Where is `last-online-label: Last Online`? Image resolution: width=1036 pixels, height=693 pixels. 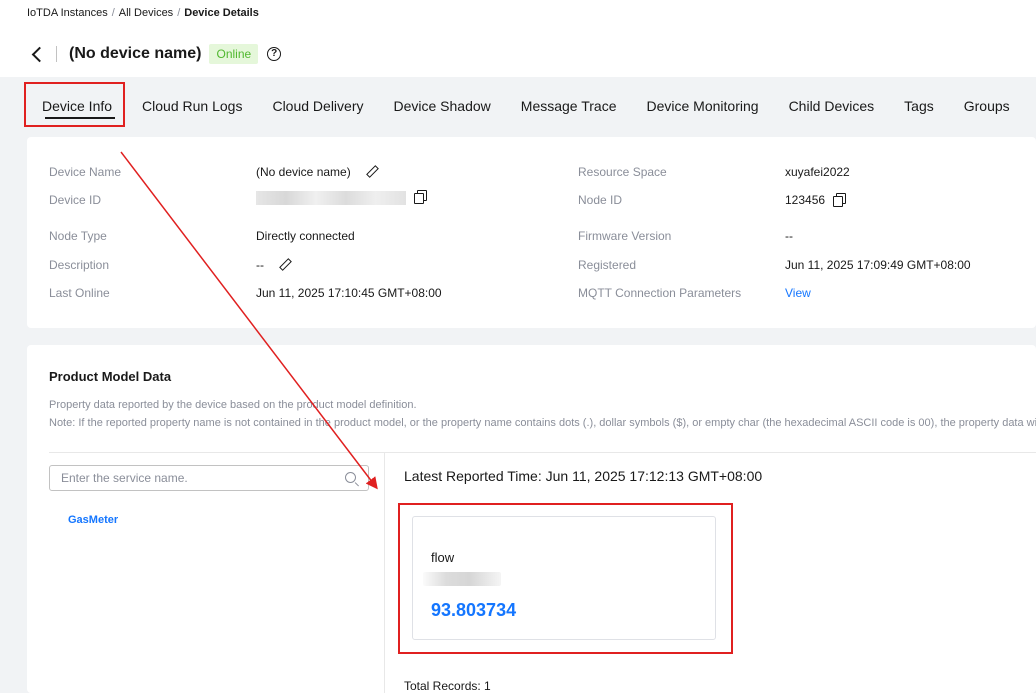
last-online-label: Last Online is located at coordinates (79, 293).